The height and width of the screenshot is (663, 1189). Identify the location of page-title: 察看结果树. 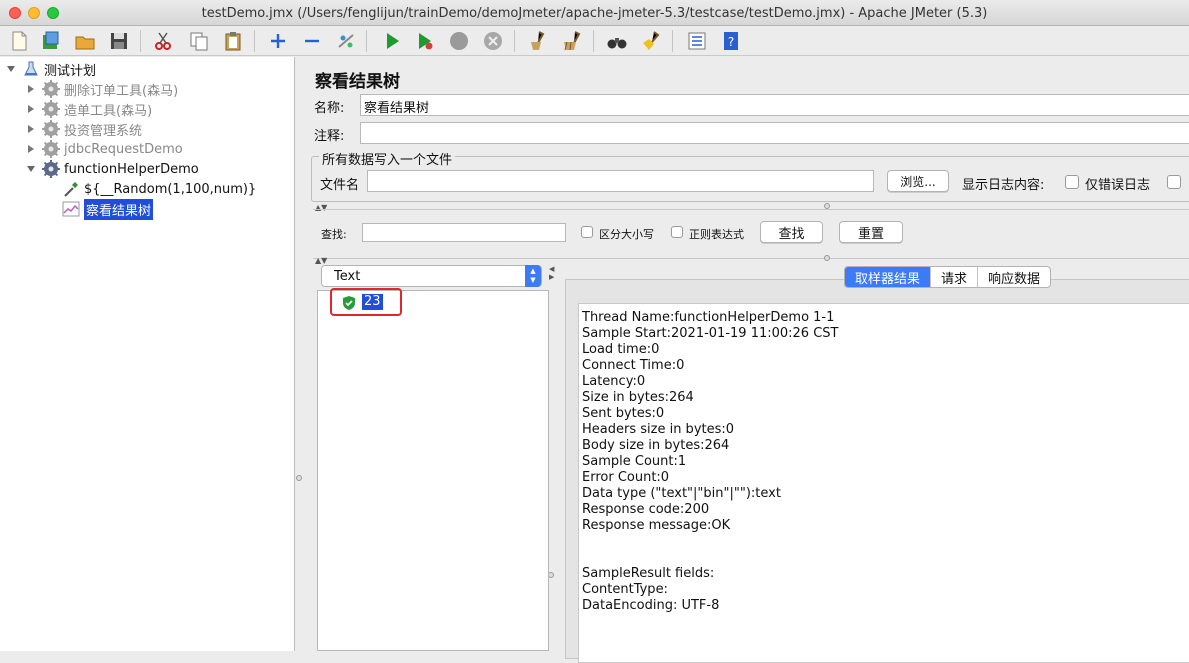
(357, 82).